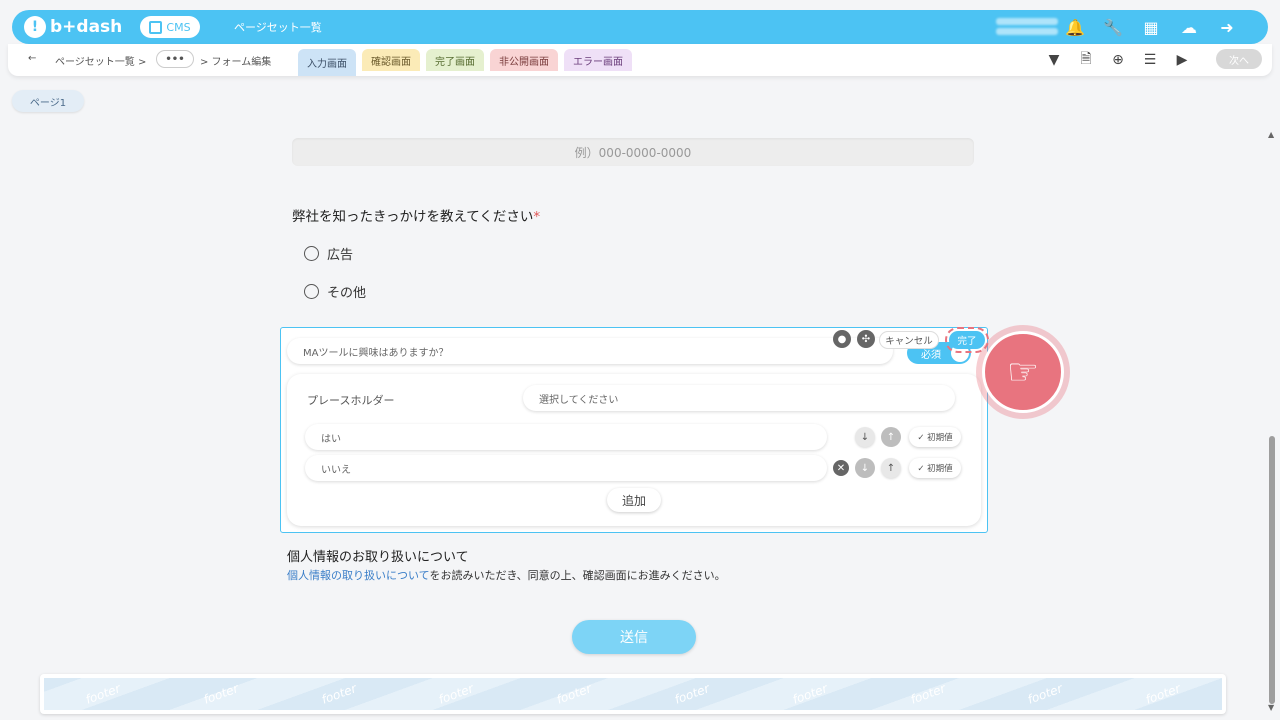 This screenshot has width=1280, height=720. Describe the element at coordinates (156, 27) in the screenshot. I see `edit-icon` at that location.